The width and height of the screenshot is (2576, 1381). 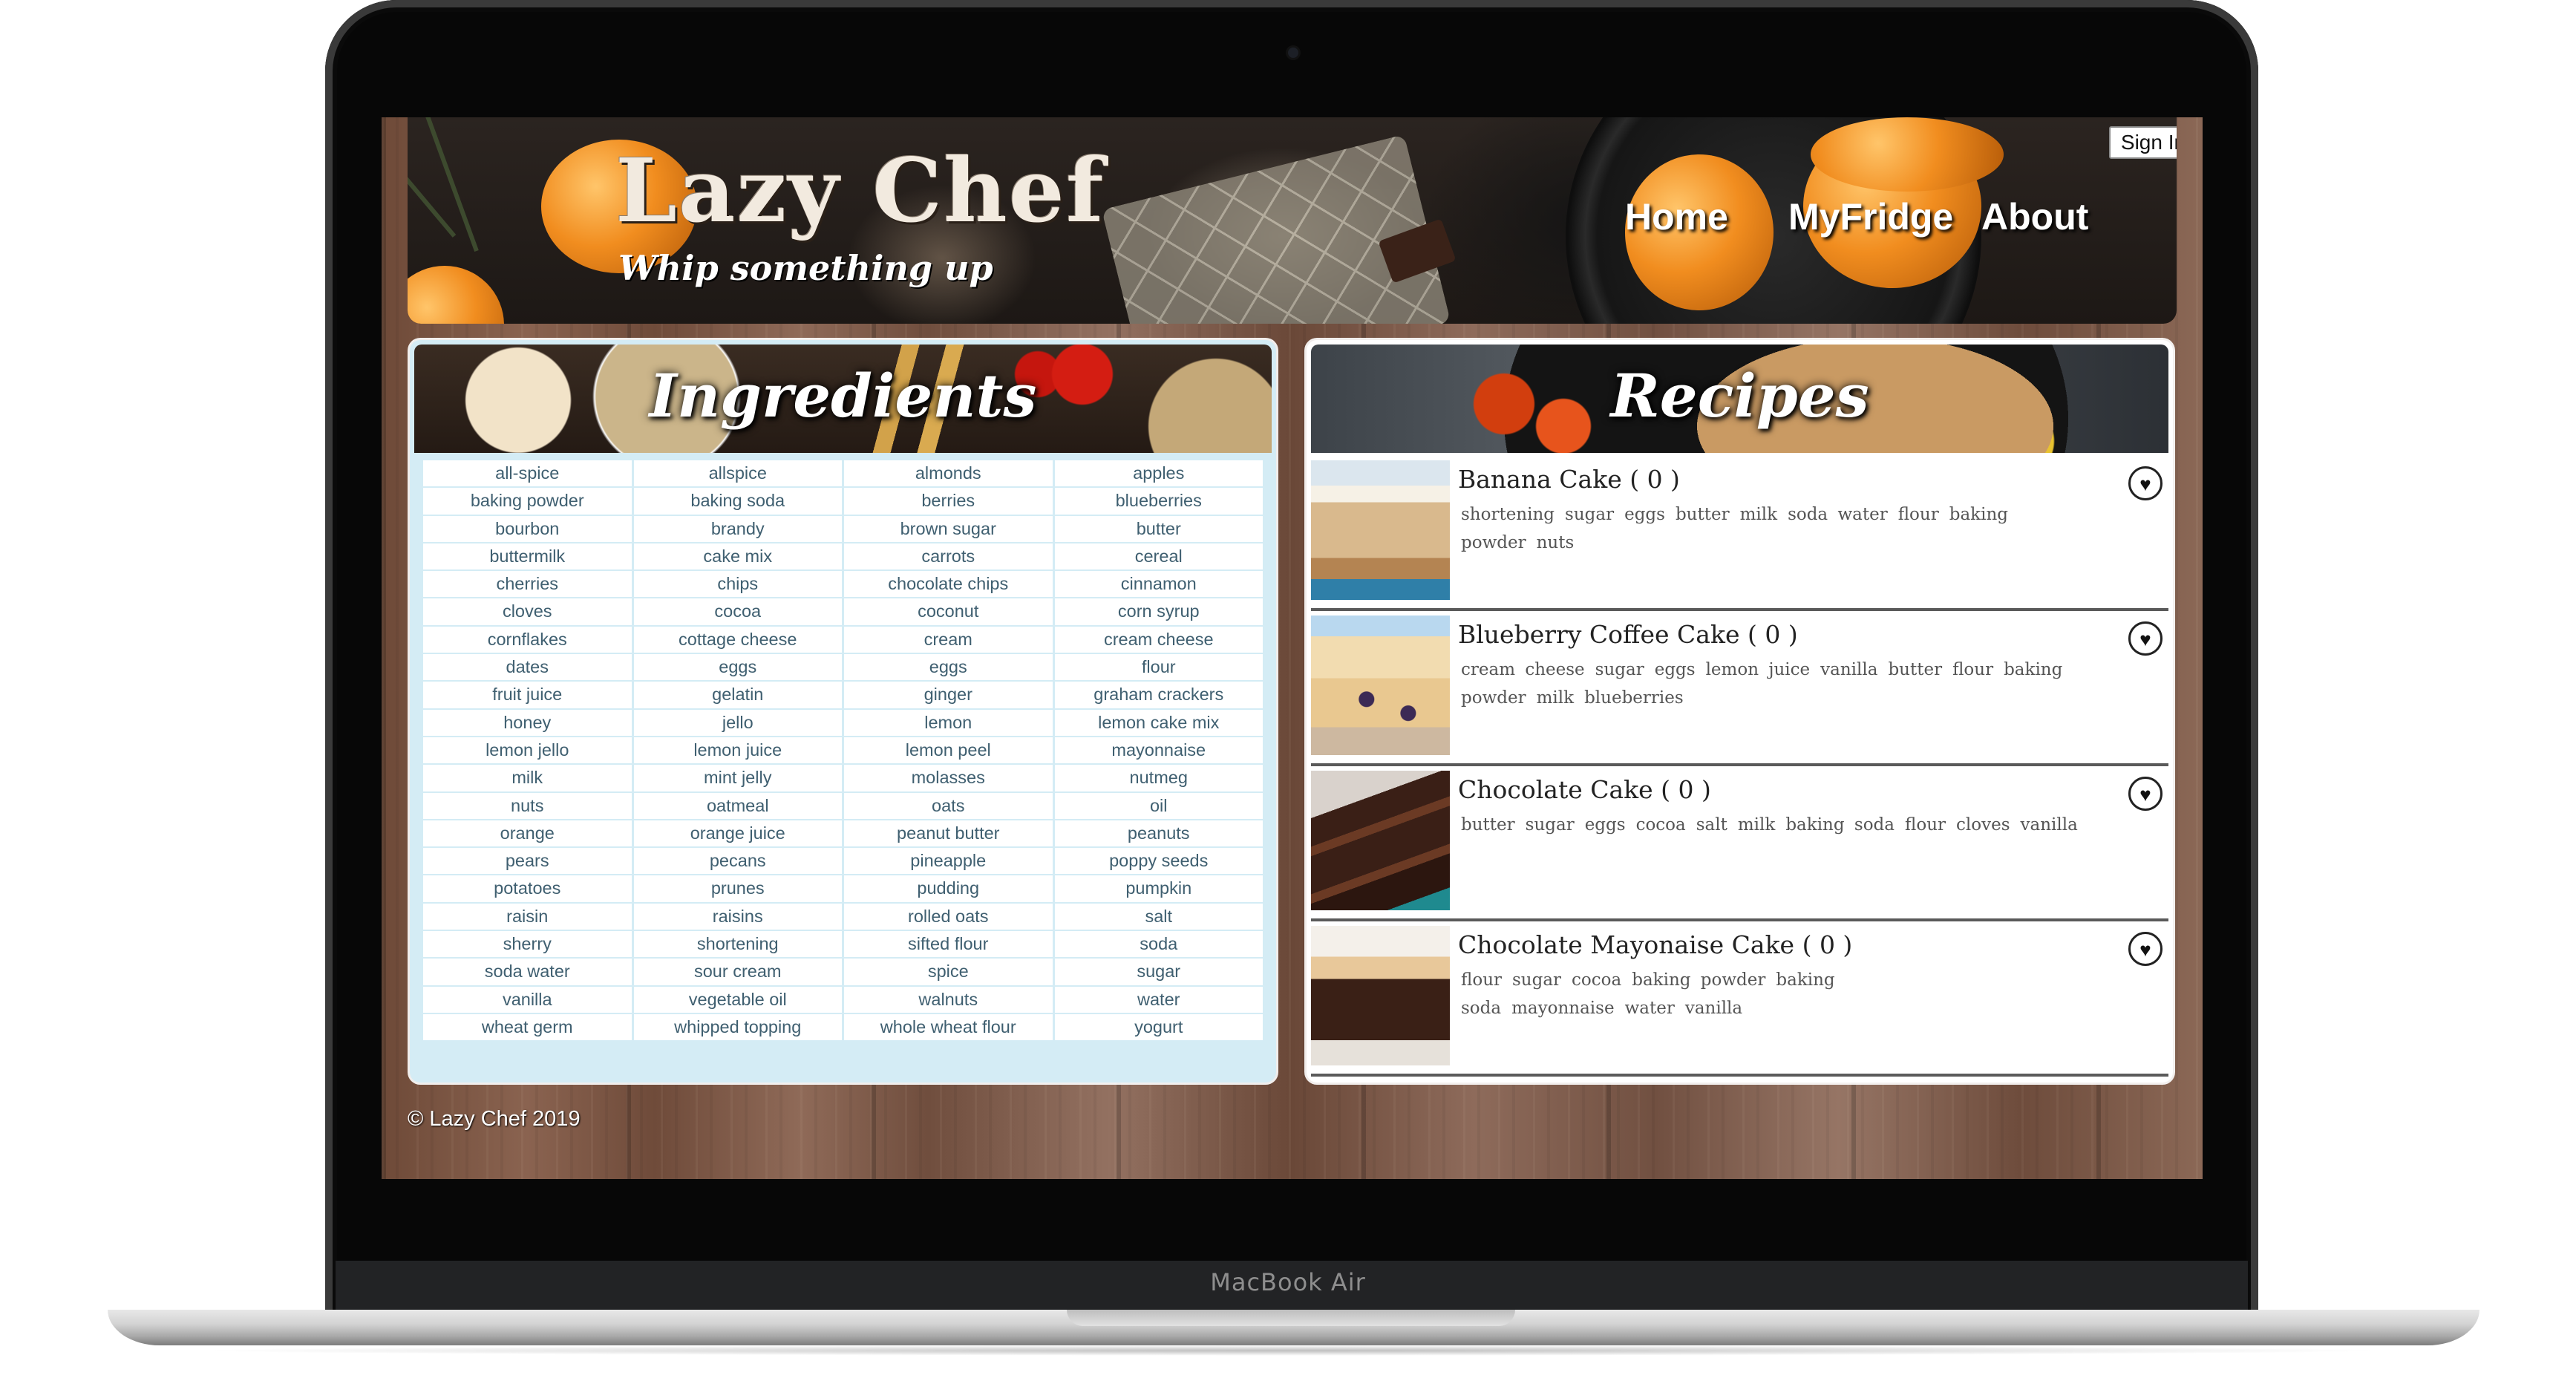 I want to click on ingredient-item: dates, so click(x=528, y=668).